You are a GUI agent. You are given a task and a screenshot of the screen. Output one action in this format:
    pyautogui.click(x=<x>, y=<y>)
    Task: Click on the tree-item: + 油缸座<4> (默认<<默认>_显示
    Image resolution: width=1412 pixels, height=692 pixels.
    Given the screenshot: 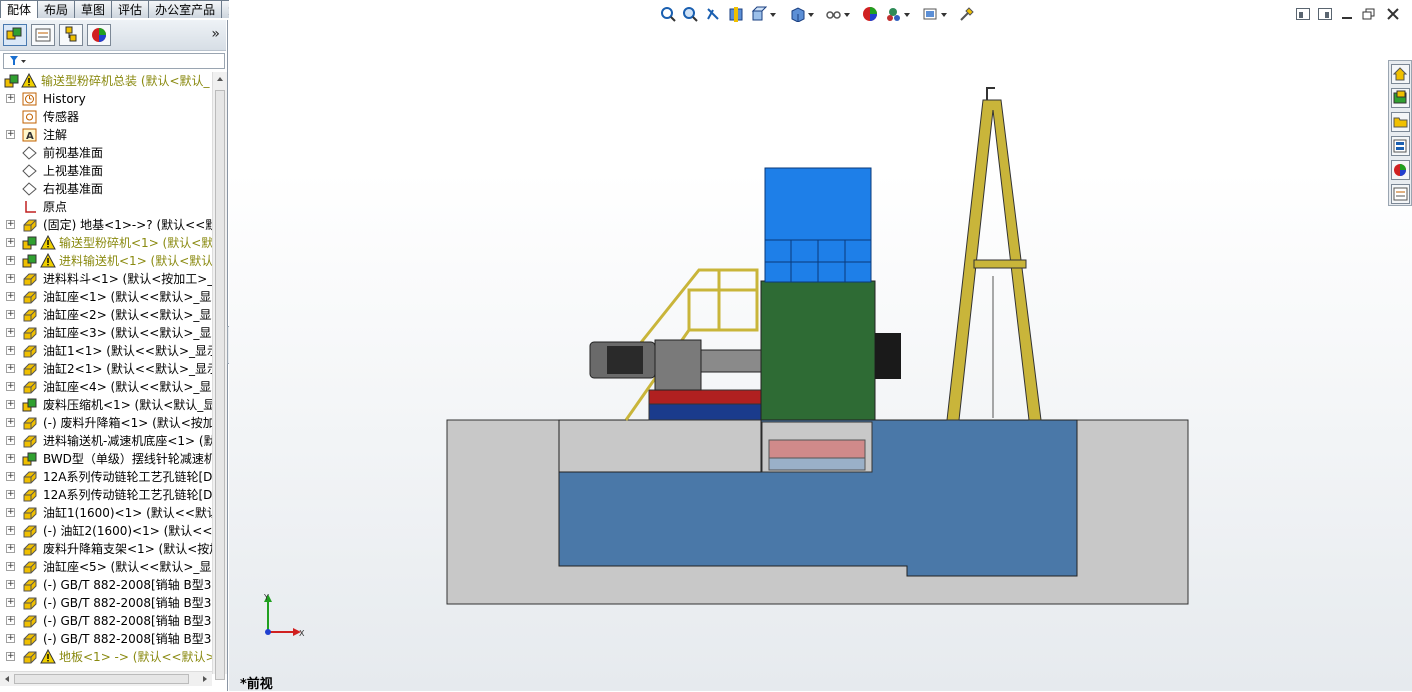 What is the action you would take?
    pyautogui.click(x=106, y=387)
    